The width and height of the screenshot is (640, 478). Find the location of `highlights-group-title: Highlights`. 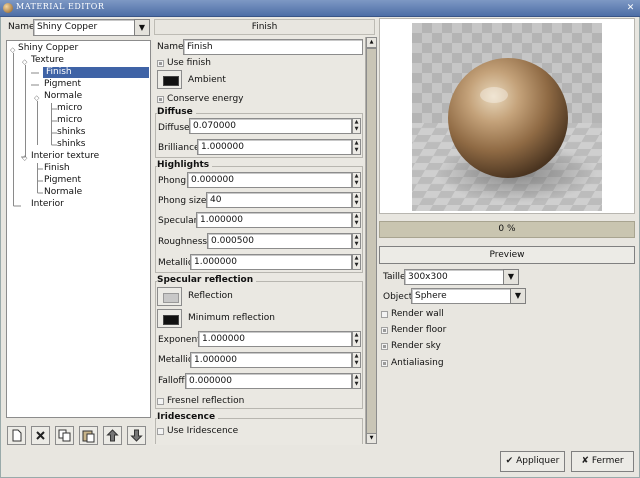

highlights-group-title: Highlights is located at coordinates (185, 165).